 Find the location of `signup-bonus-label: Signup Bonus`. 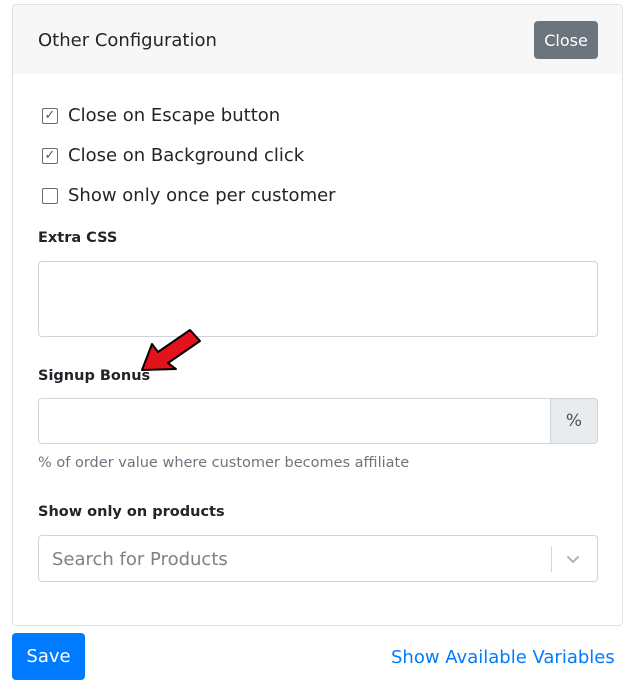

signup-bonus-label: Signup Bonus is located at coordinates (94, 376).